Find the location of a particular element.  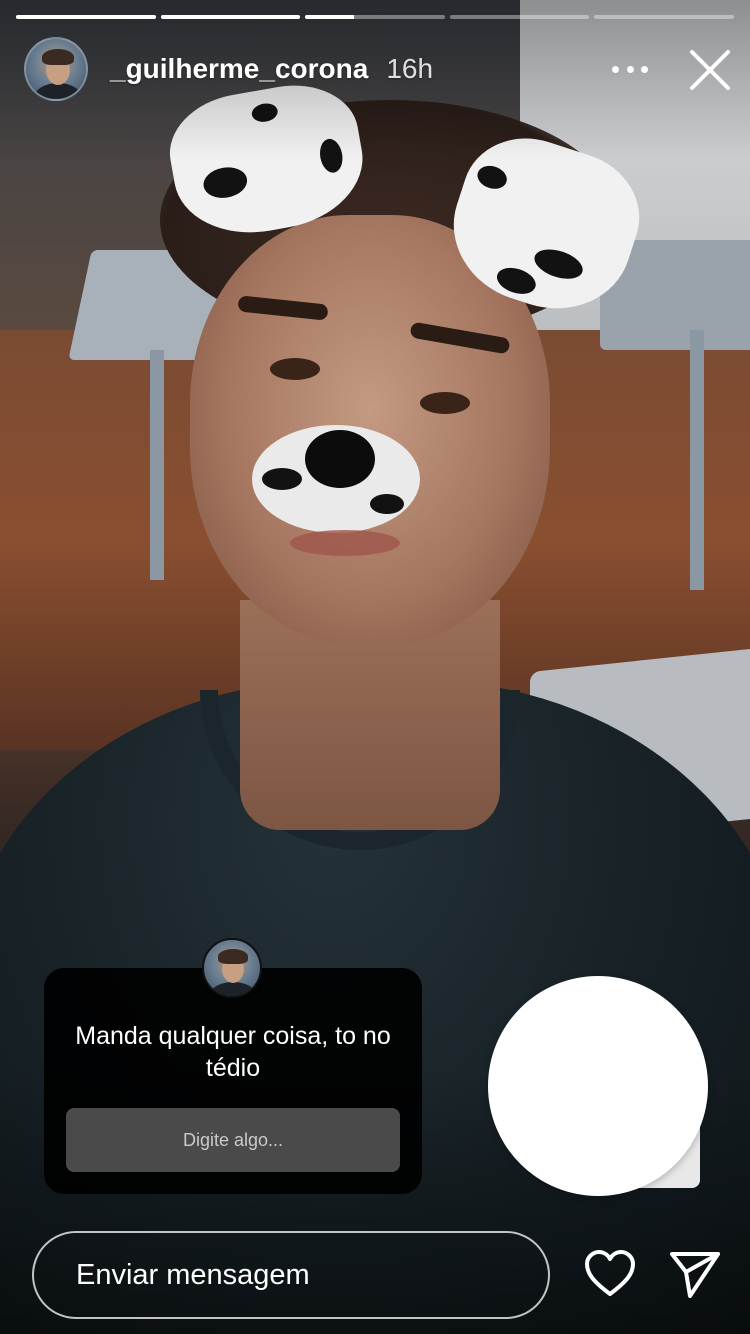

more-horizontal-icon is located at coordinates (630, 69).